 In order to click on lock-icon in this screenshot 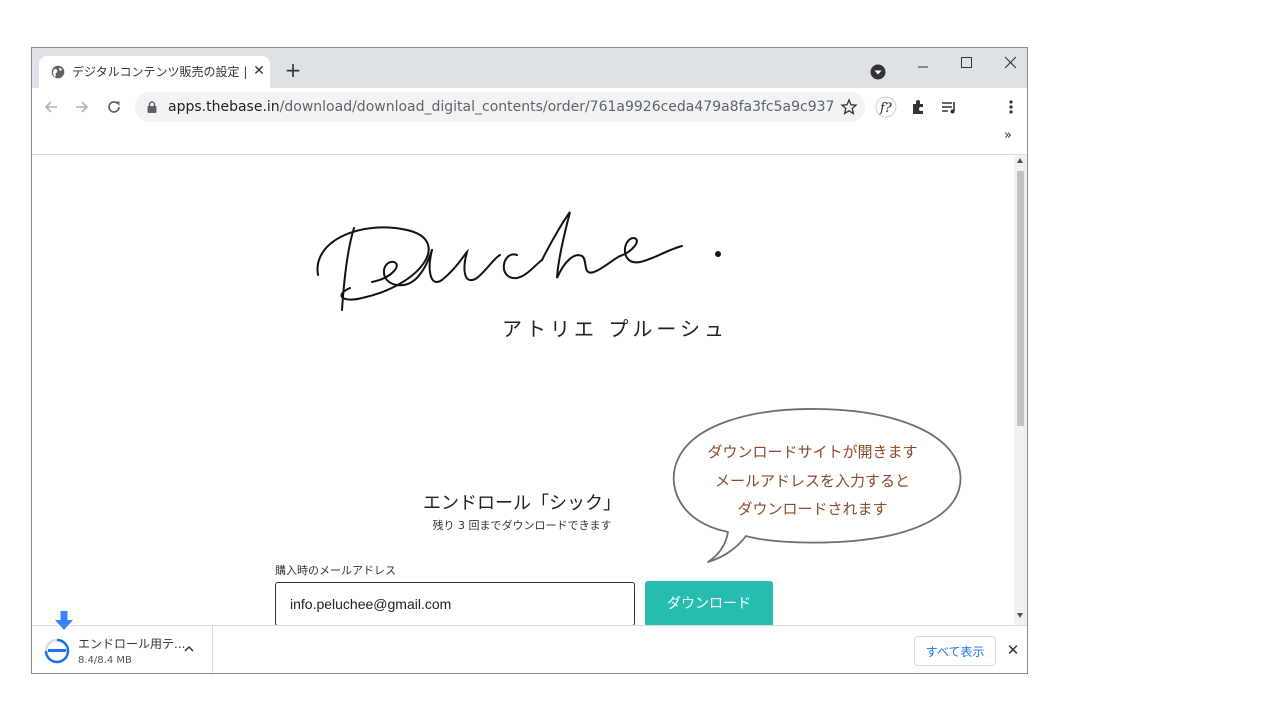, I will do `click(152, 107)`.